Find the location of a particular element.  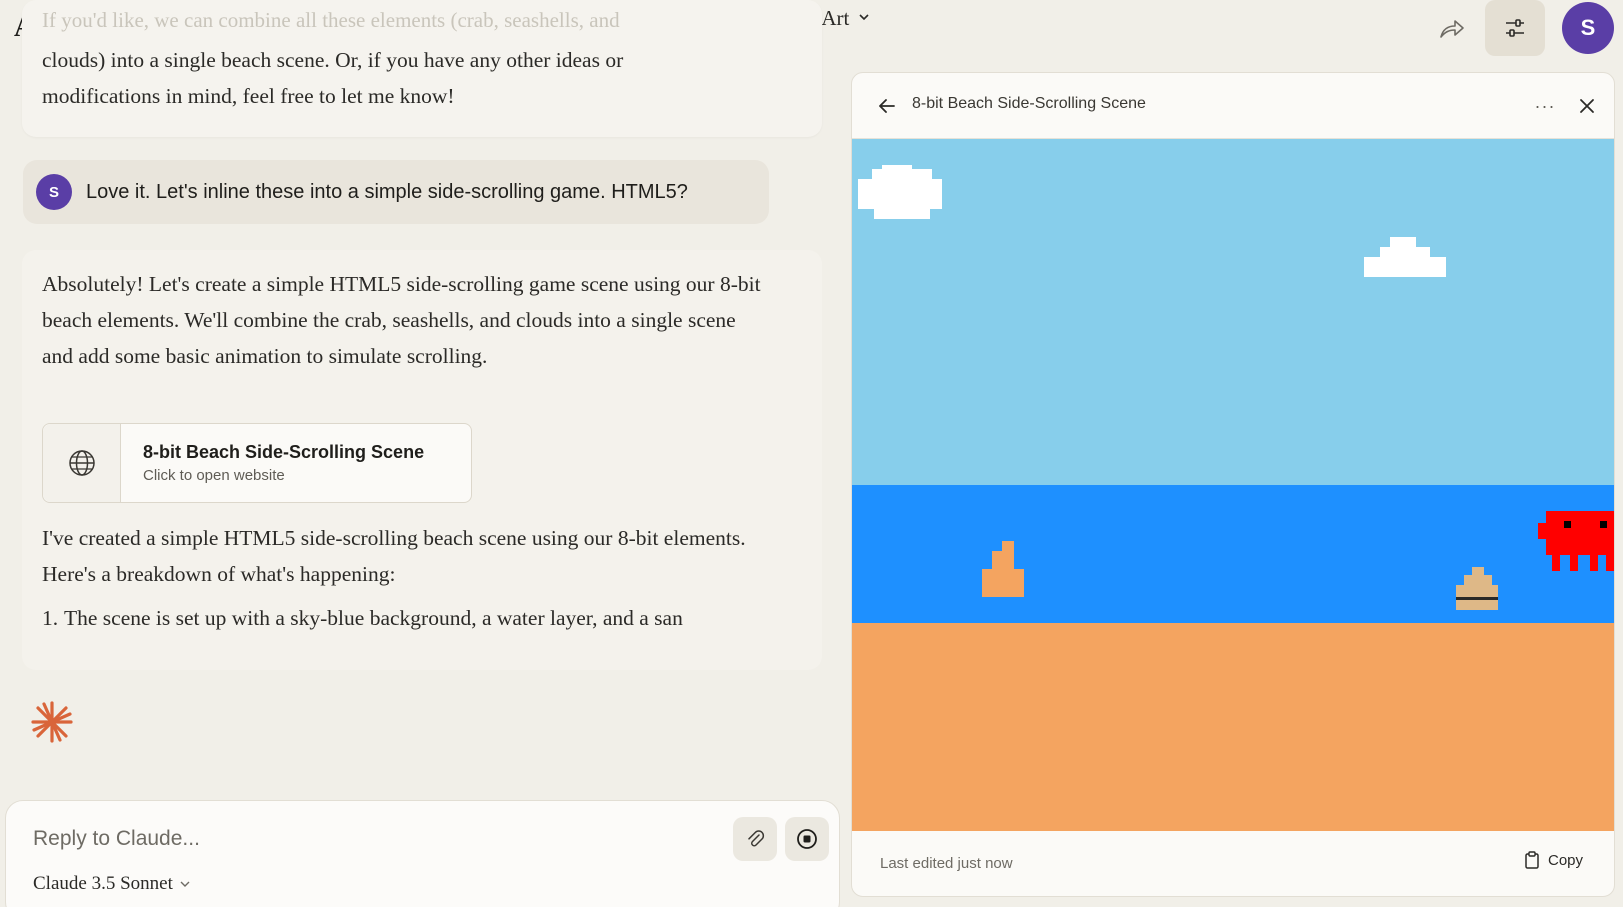

copy-button: Copy is located at coordinates (1553, 860).